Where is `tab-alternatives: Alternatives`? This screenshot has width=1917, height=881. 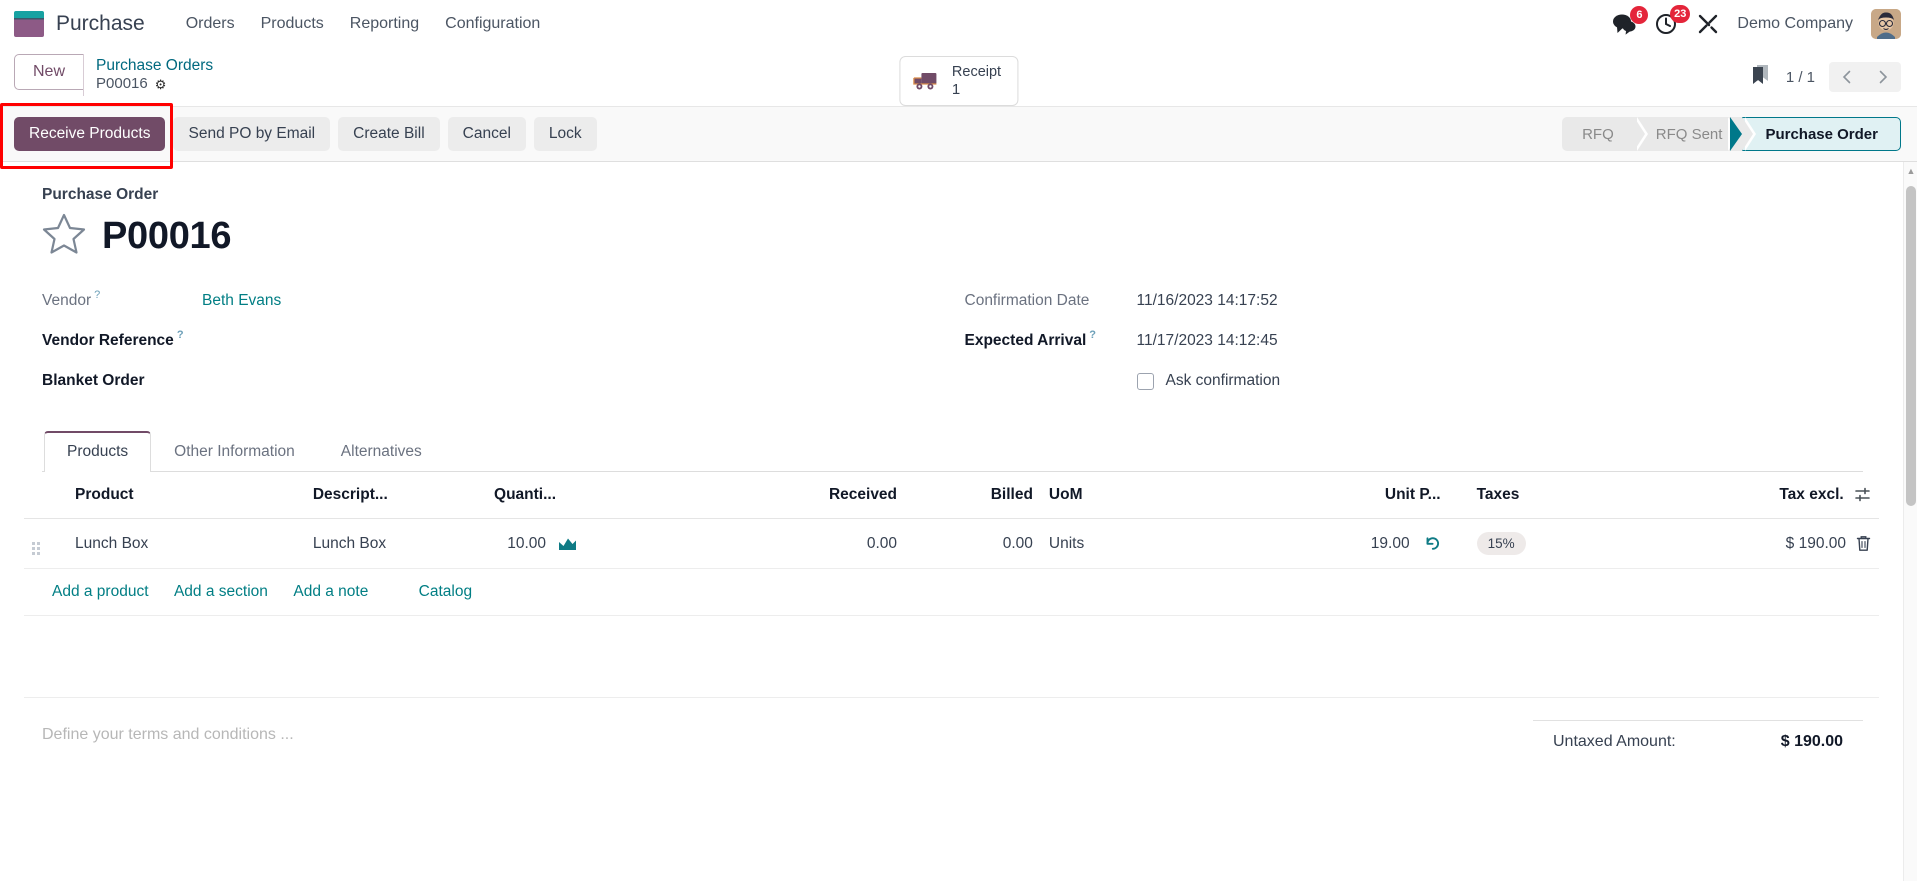
tab-alternatives: Alternatives is located at coordinates (381, 451).